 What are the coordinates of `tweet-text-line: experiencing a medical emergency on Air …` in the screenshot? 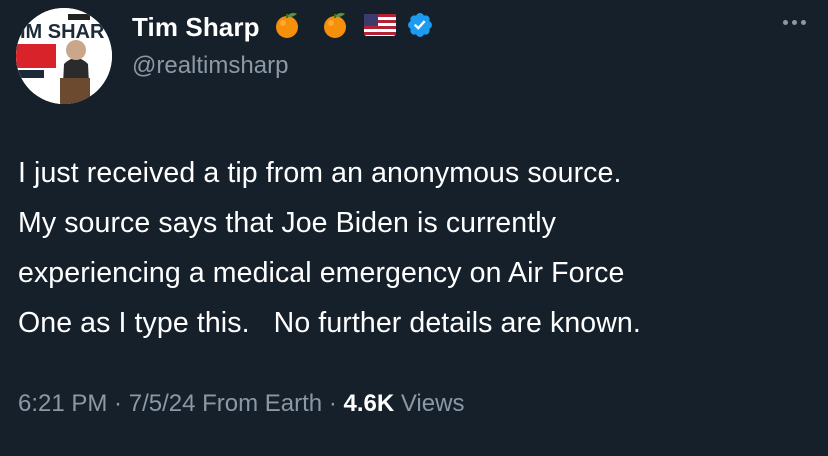 It's located at (321, 273).